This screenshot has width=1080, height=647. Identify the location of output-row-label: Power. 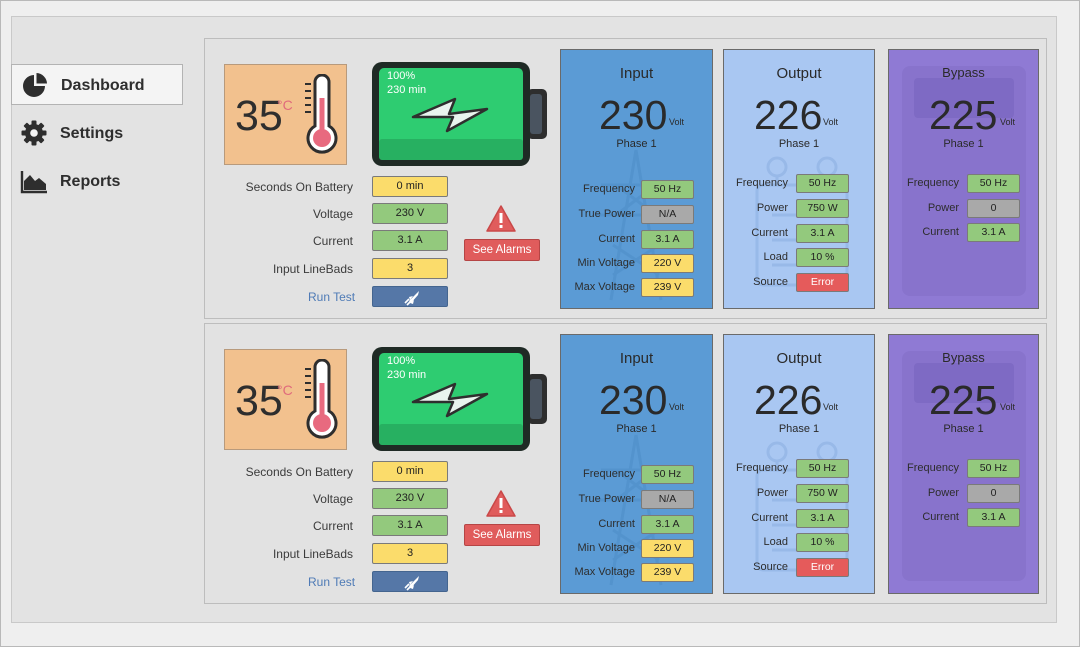
(772, 493).